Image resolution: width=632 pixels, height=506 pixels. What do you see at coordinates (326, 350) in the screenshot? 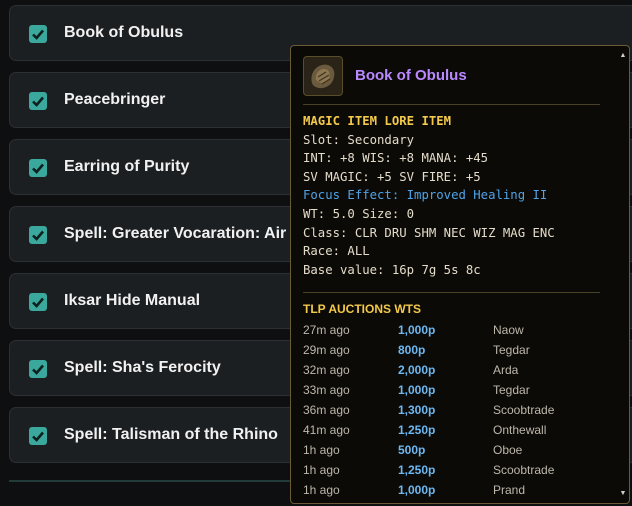
I see `auction-time: 29m ago` at bounding box center [326, 350].